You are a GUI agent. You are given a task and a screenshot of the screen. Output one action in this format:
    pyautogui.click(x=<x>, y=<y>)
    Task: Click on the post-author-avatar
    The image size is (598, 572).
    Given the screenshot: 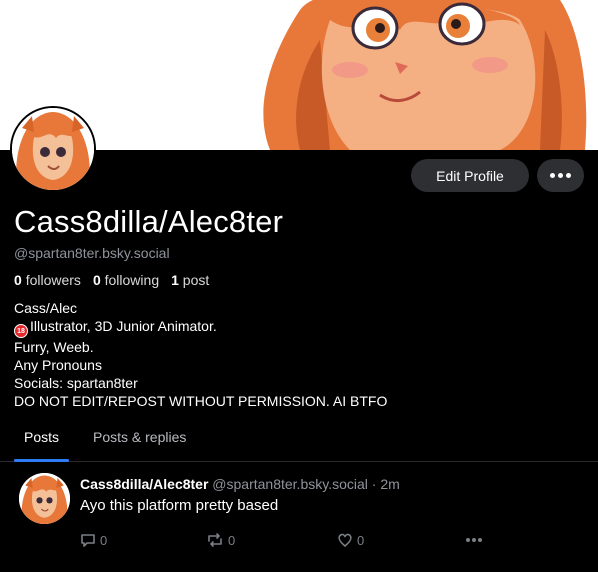 What is the action you would take?
    pyautogui.click(x=44, y=498)
    